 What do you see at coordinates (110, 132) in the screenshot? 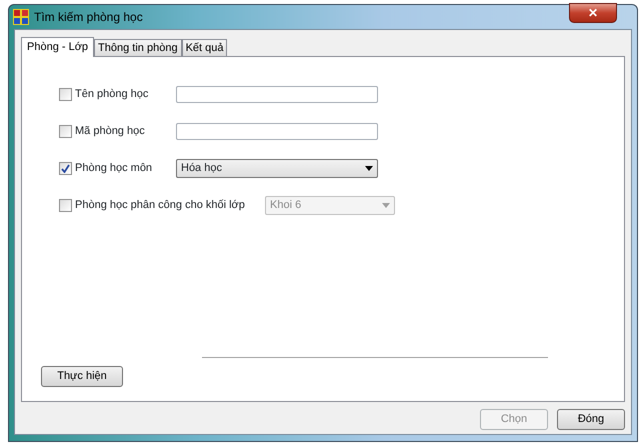
I see `checkbox-label: Mã phòng học` at bounding box center [110, 132].